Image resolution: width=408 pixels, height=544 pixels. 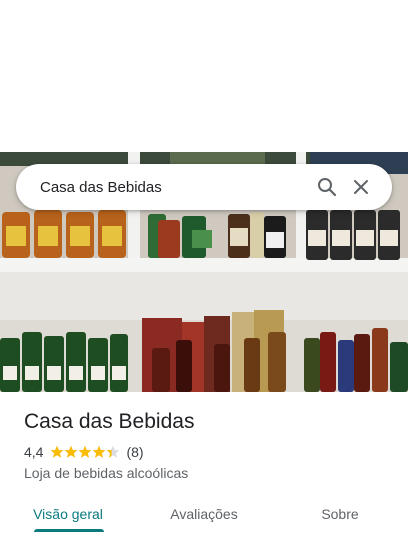 What do you see at coordinates (361, 187) in the screenshot?
I see `close-icon` at bounding box center [361, 187].